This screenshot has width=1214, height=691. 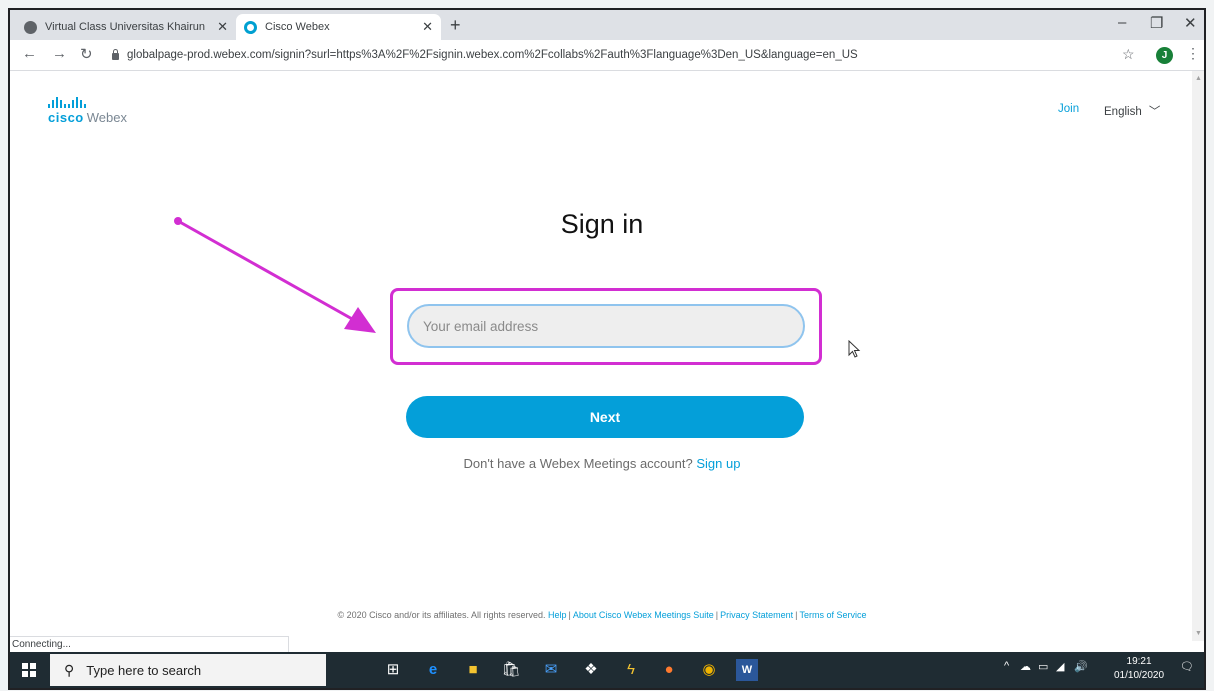 What do you see at coordinates (591, 670) in the screenshot?
I see `dropbox-icon: ❖` at bounding box center [591, 670].